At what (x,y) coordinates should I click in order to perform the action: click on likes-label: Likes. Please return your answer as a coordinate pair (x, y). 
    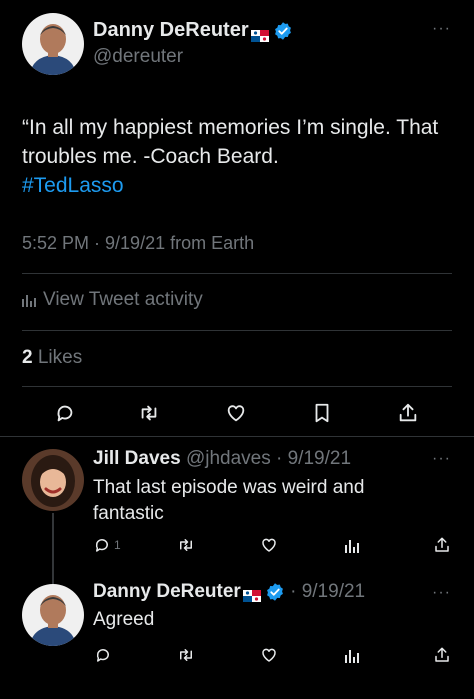
    Looking at the image, I should click on (60, 357).